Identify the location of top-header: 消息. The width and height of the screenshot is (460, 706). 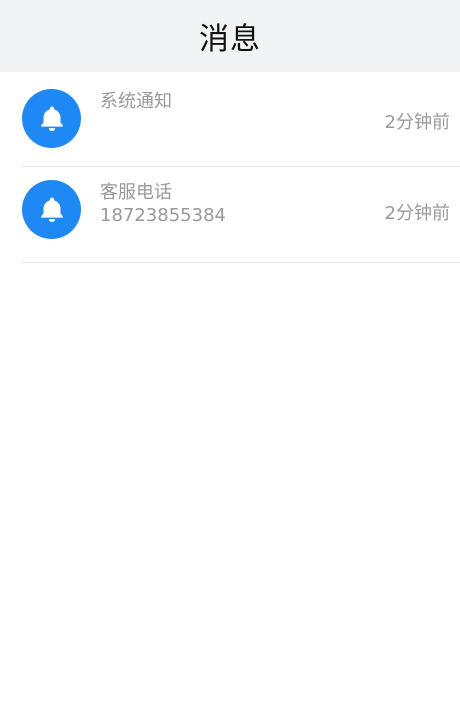
(230, 36).